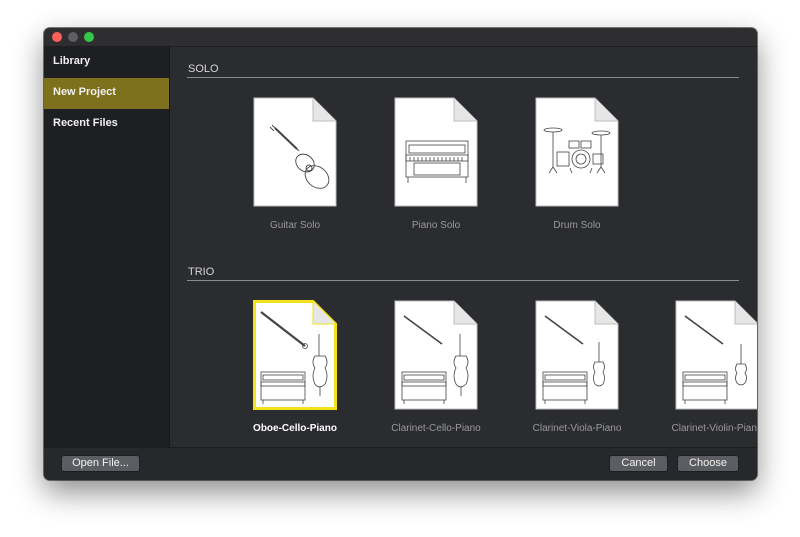  Describe the element at coordinates (400, 37) in the screenshot. I see `title-bar` at that location.